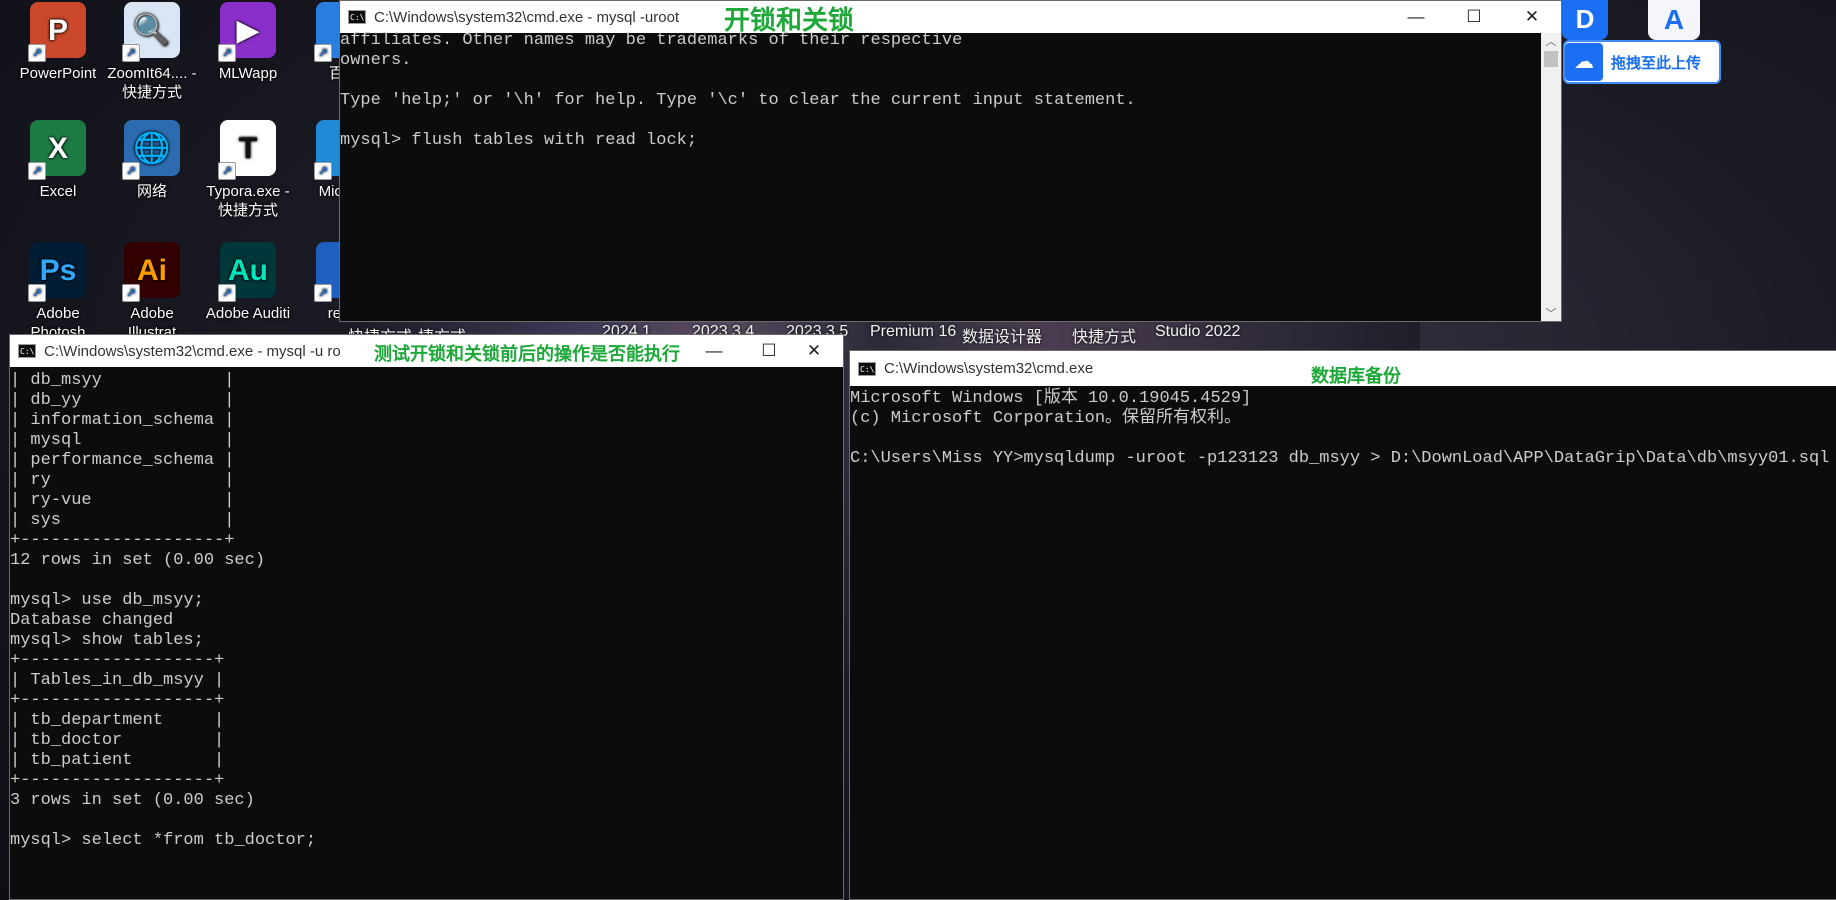  I want to click on strip-text: 数据设计器, so click(1002, 337).